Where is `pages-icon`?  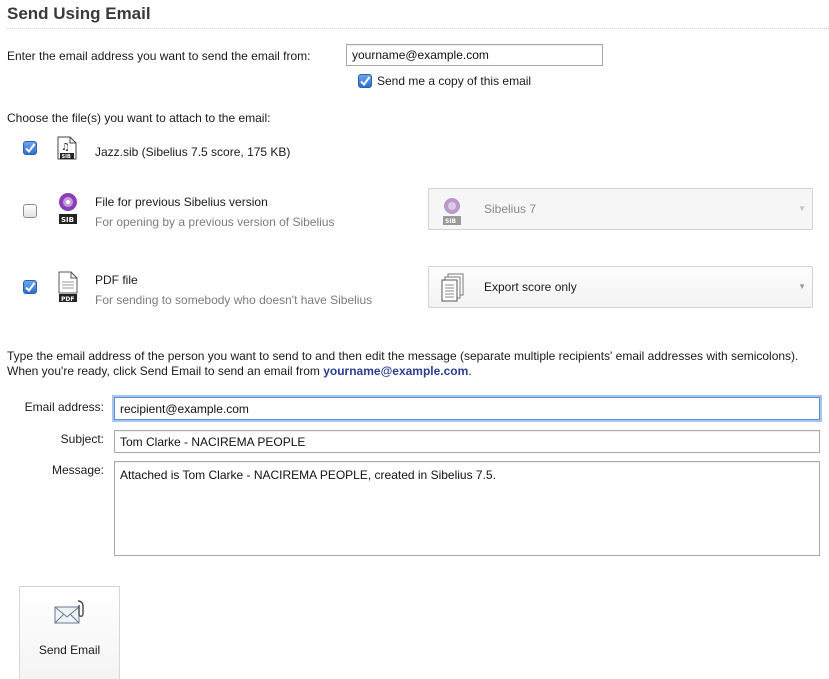
pages-icon is located at coordinates (453, 288).